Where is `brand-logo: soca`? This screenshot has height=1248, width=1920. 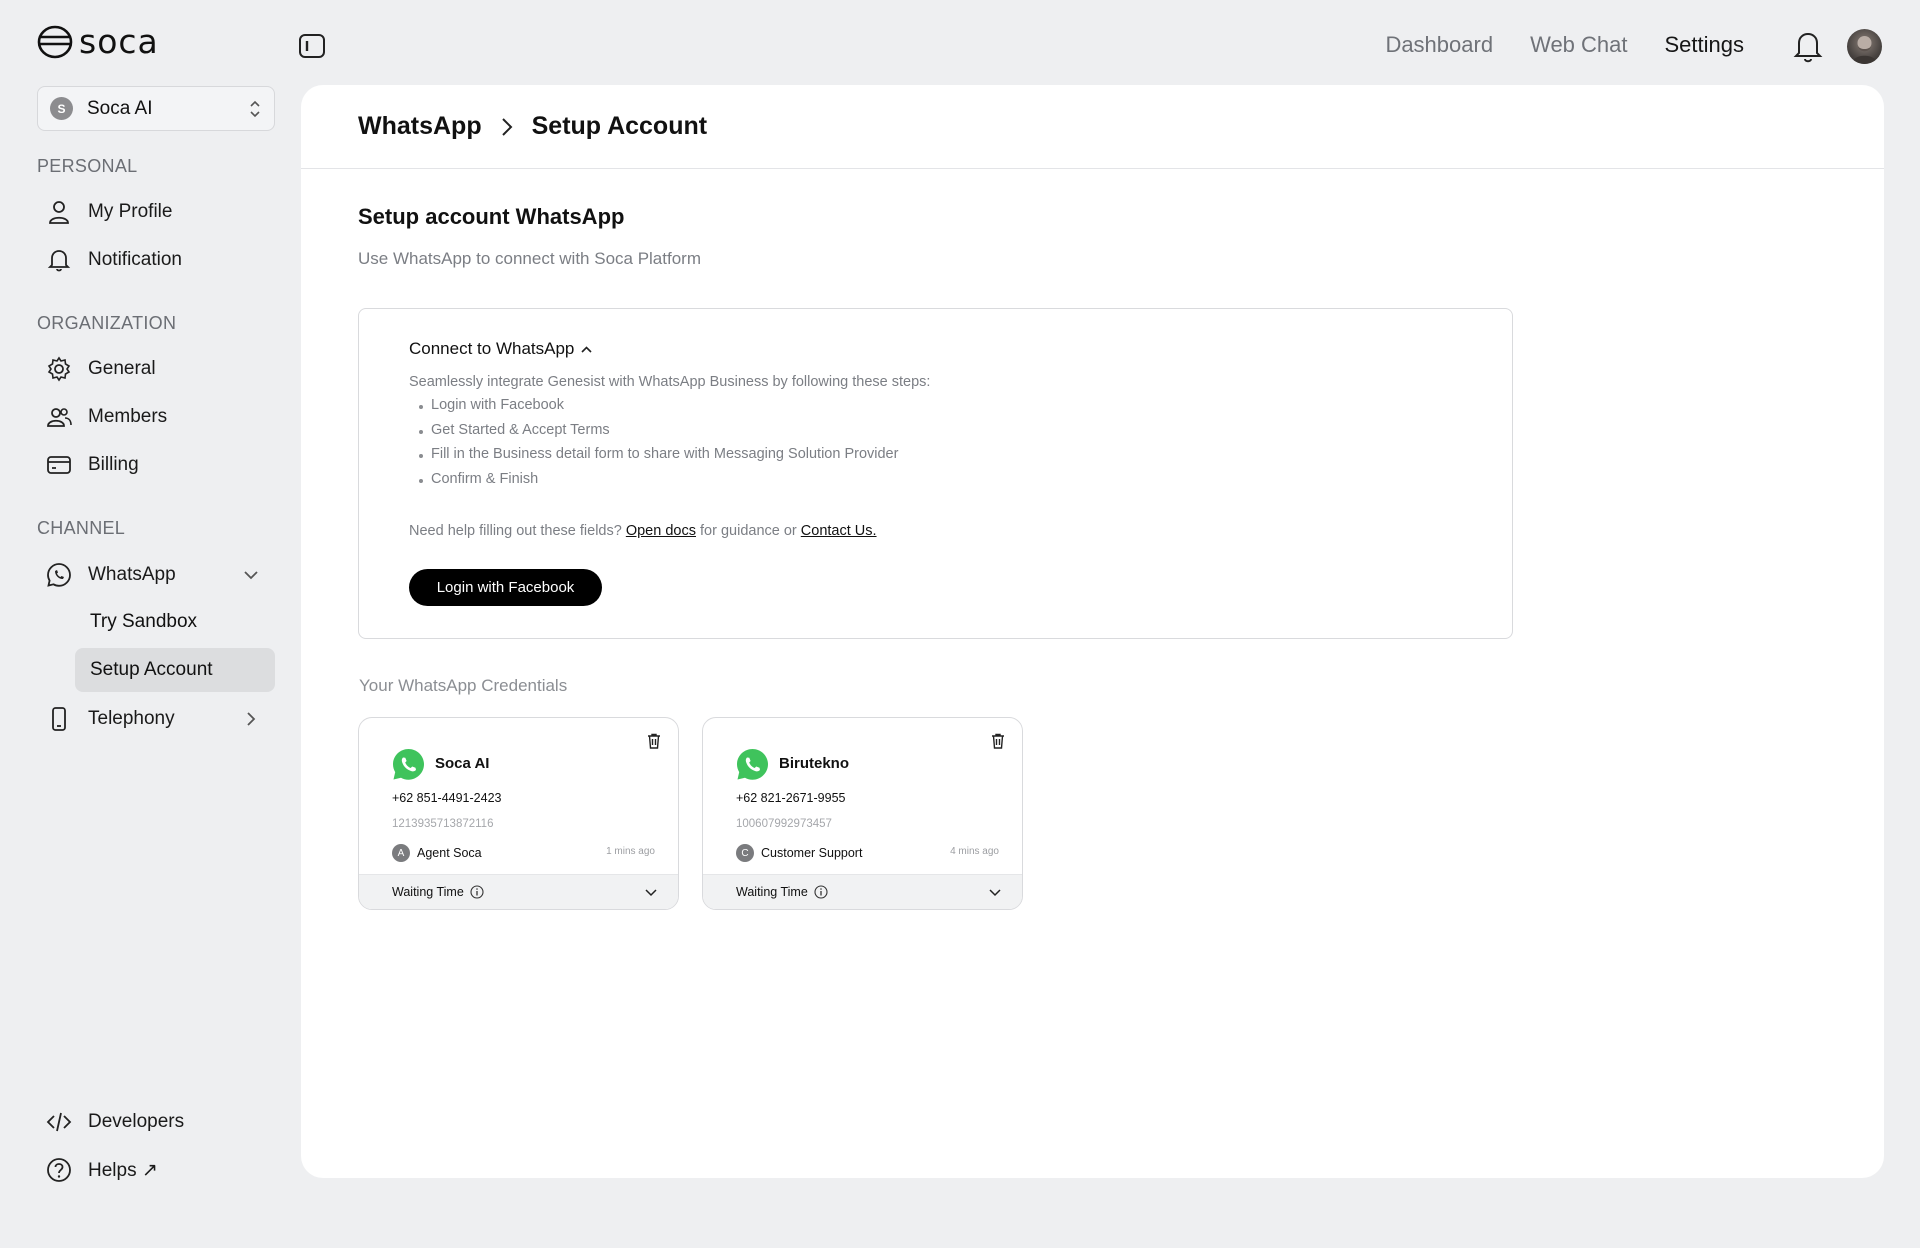
brand-logo: soca is located at coordinates (98, 41).